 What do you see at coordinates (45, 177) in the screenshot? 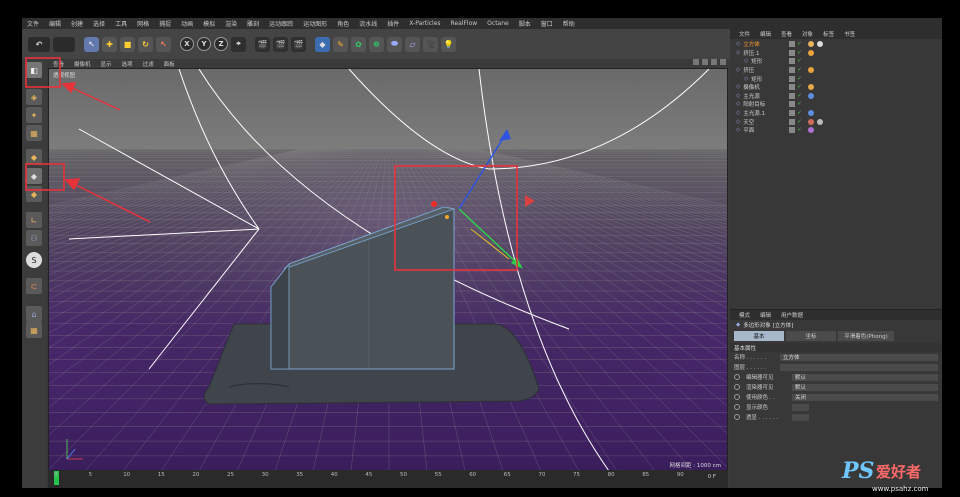
I see `highlight-box-polygon-mode` at bounding box center [45, 177].